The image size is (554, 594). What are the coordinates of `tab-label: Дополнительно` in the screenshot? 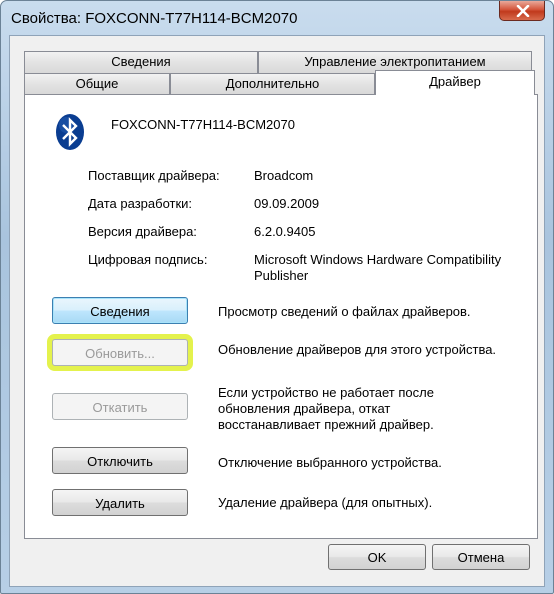 It's located at (272, 83).